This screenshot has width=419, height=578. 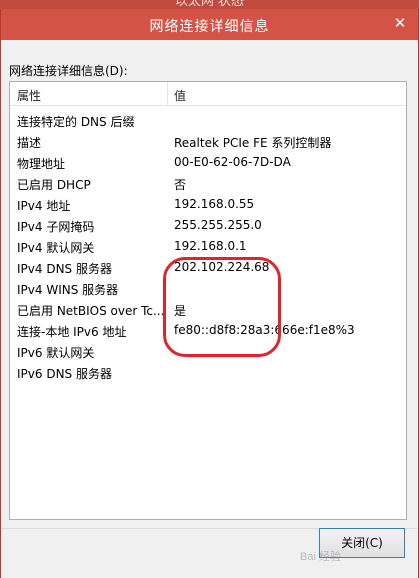 What do you see at coordinates (29, 95) in the screenshot?
I see `column-header-property: 属性` at bounding box center [29, 95].